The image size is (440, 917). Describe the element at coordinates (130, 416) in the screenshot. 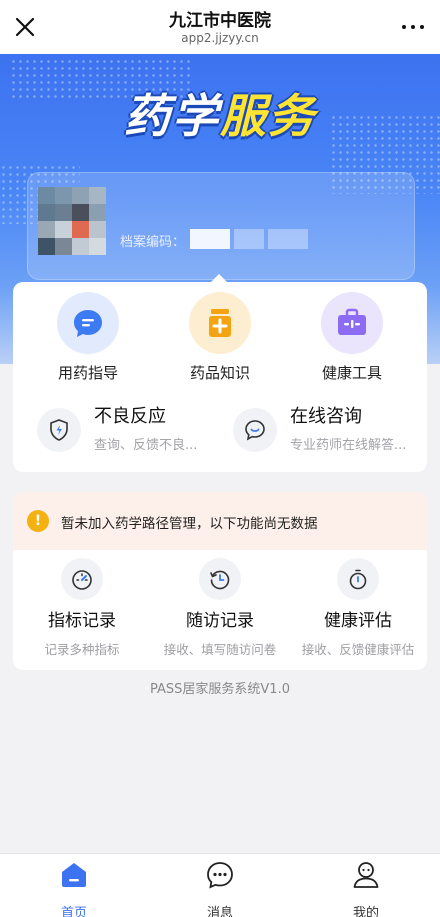

I see `feature-title: 不良反应` at that location.